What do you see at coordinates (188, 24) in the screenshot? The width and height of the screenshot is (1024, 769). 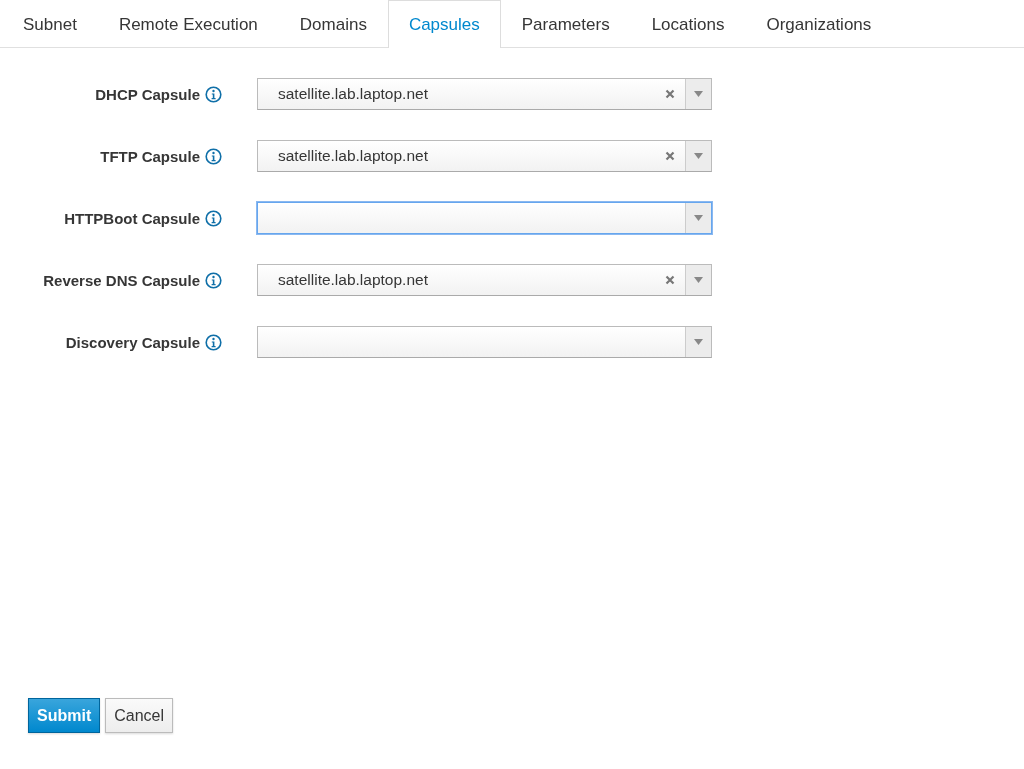 I see `tab: Remote Execution` at bounding box center [188, 24].